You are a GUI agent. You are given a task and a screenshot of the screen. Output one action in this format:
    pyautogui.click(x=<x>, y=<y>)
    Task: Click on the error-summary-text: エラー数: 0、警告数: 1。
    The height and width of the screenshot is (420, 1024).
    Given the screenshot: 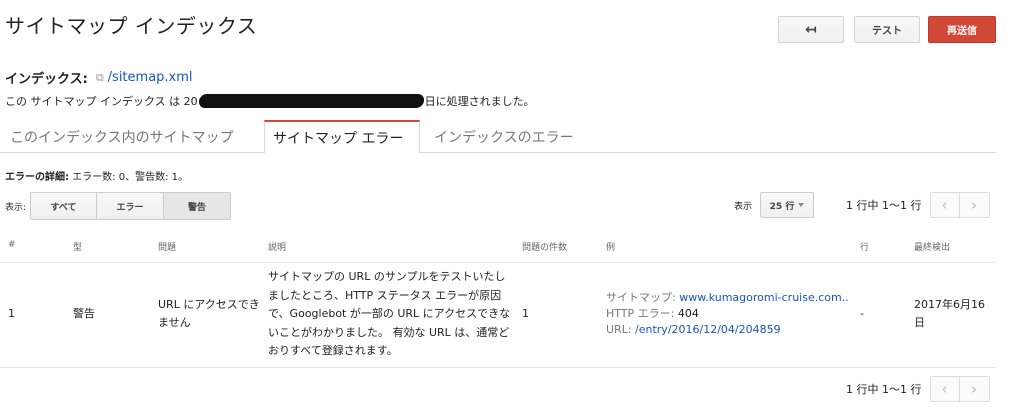 What is the action you would take?
    pyautogui.click(x=128, y=177)
    